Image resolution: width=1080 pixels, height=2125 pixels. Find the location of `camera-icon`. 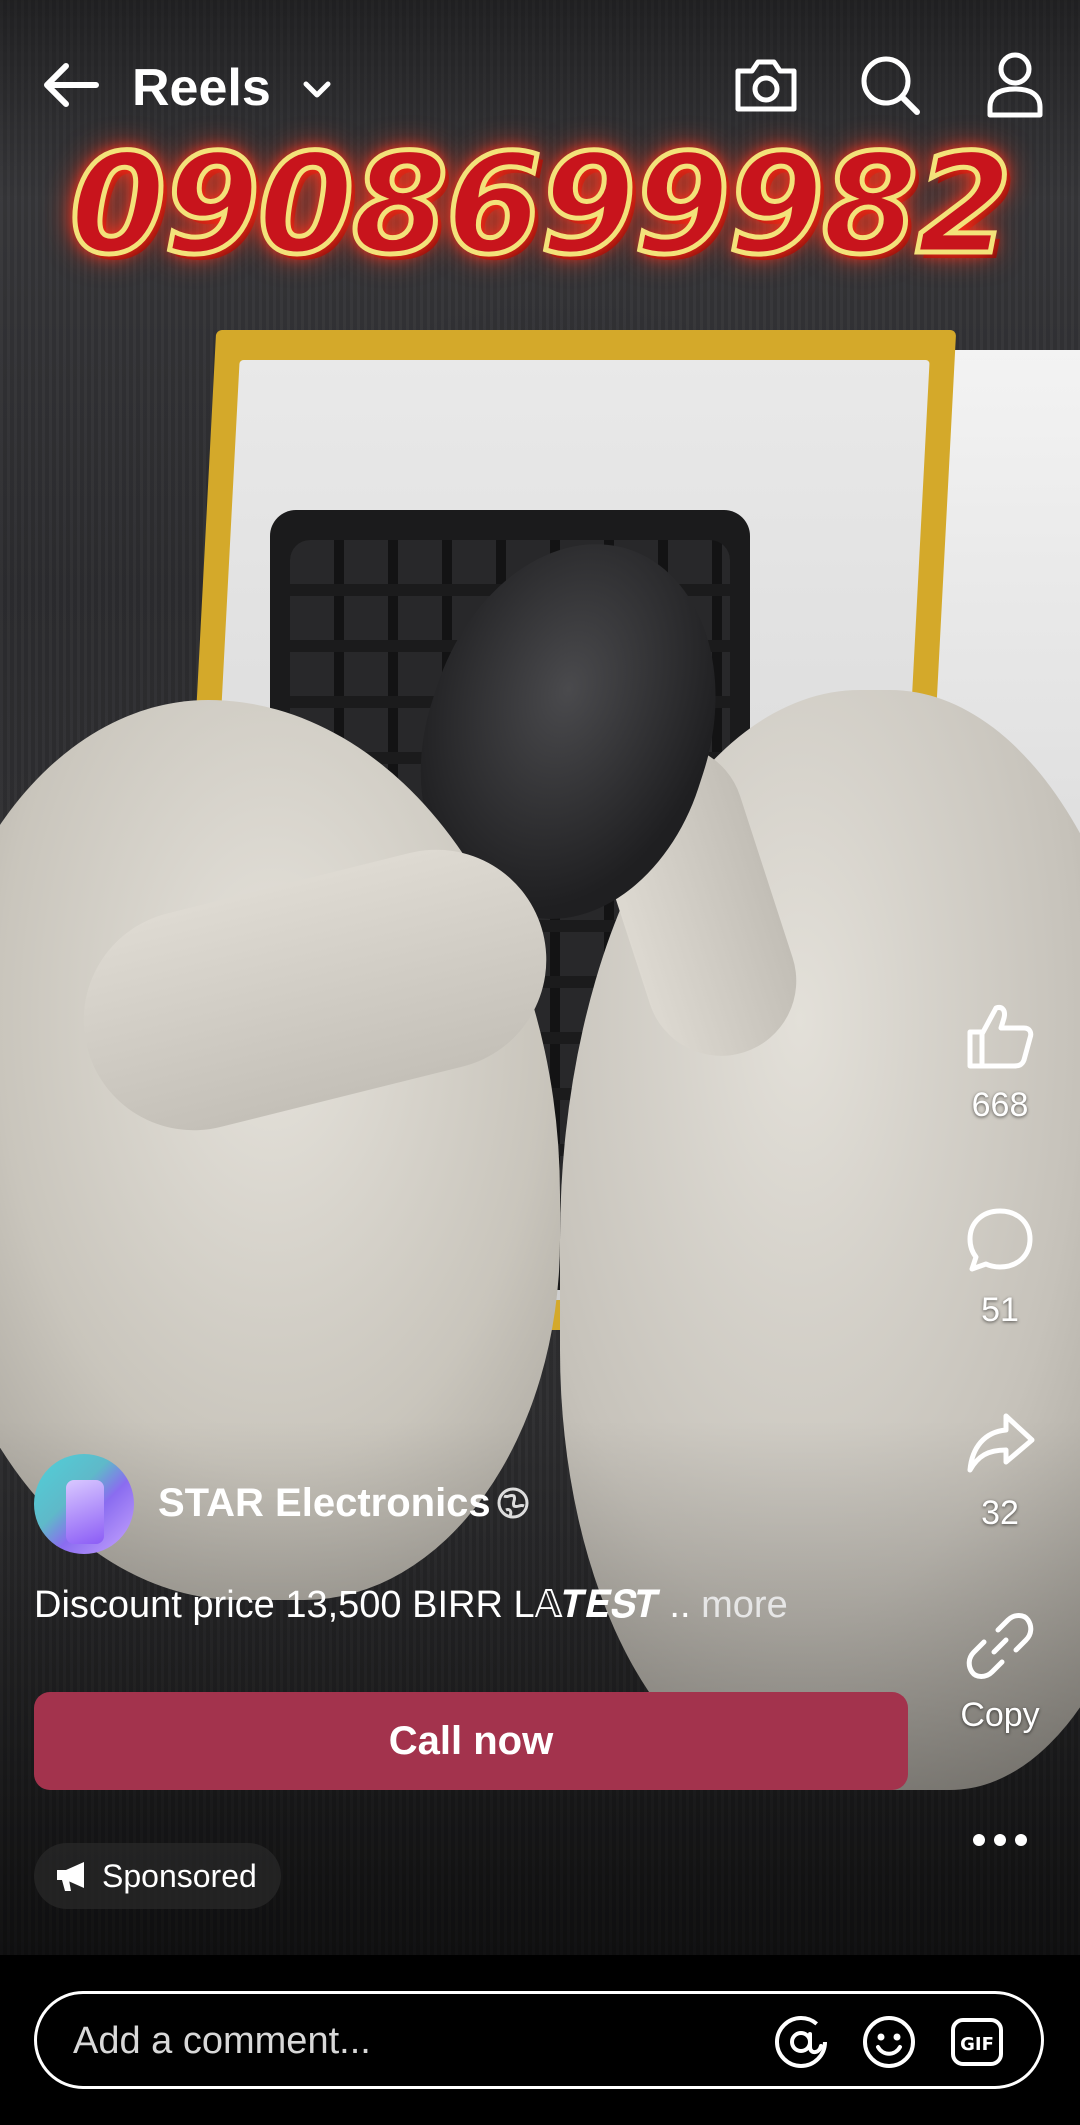

camera-icon is located at coordinates (766, 85).